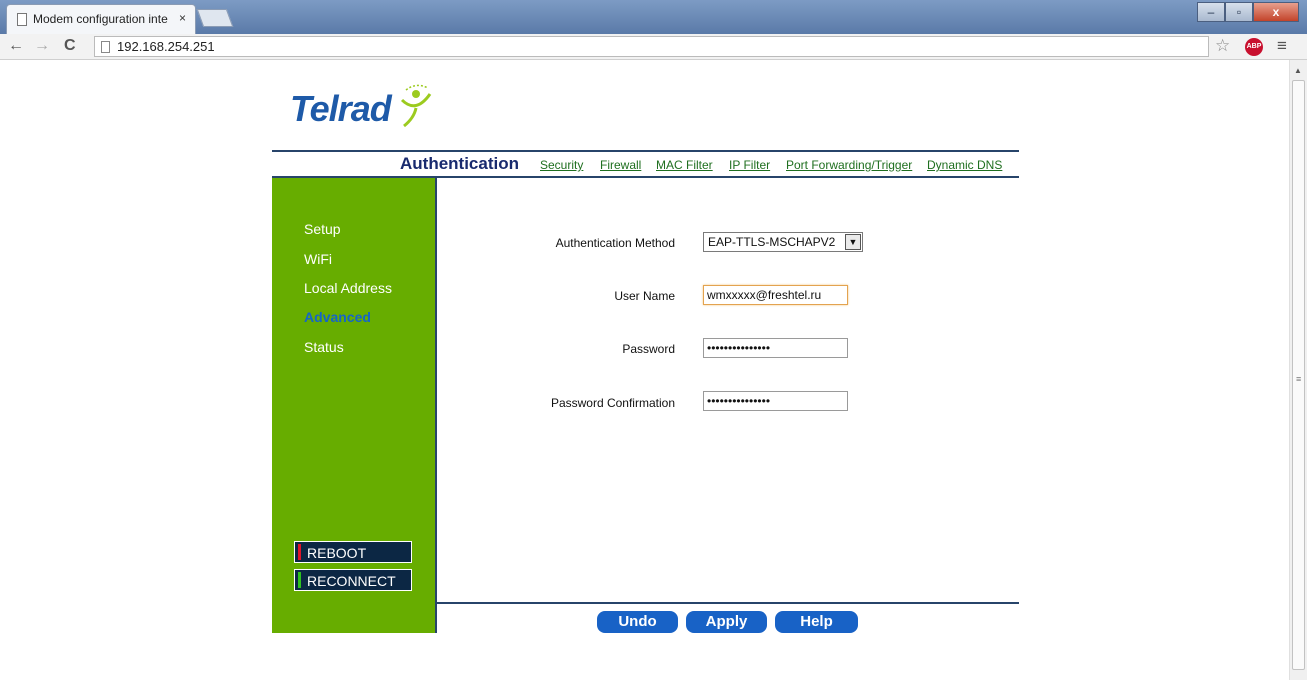 The height and width of the screenshot is (680, 1307). What do you see at coordinates (1282, 46) in the screenshot?
I see `browser-menu-icon: ≡` at bounding box center [1282, 46].